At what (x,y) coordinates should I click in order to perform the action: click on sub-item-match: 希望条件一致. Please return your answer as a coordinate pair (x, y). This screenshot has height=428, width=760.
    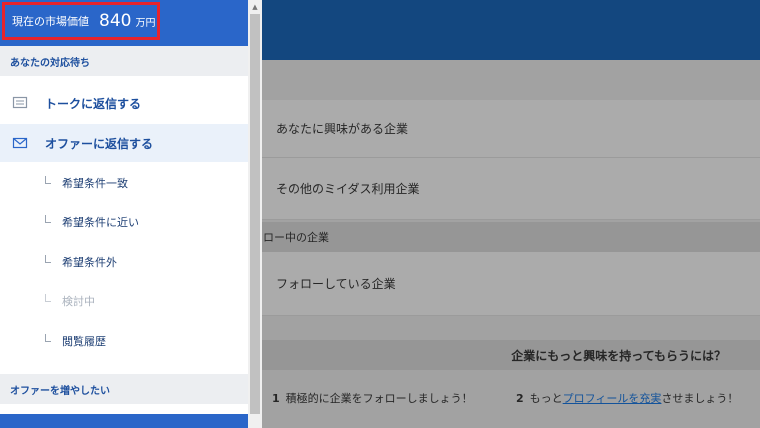
    Looking at the image, I should click on (124, 183).